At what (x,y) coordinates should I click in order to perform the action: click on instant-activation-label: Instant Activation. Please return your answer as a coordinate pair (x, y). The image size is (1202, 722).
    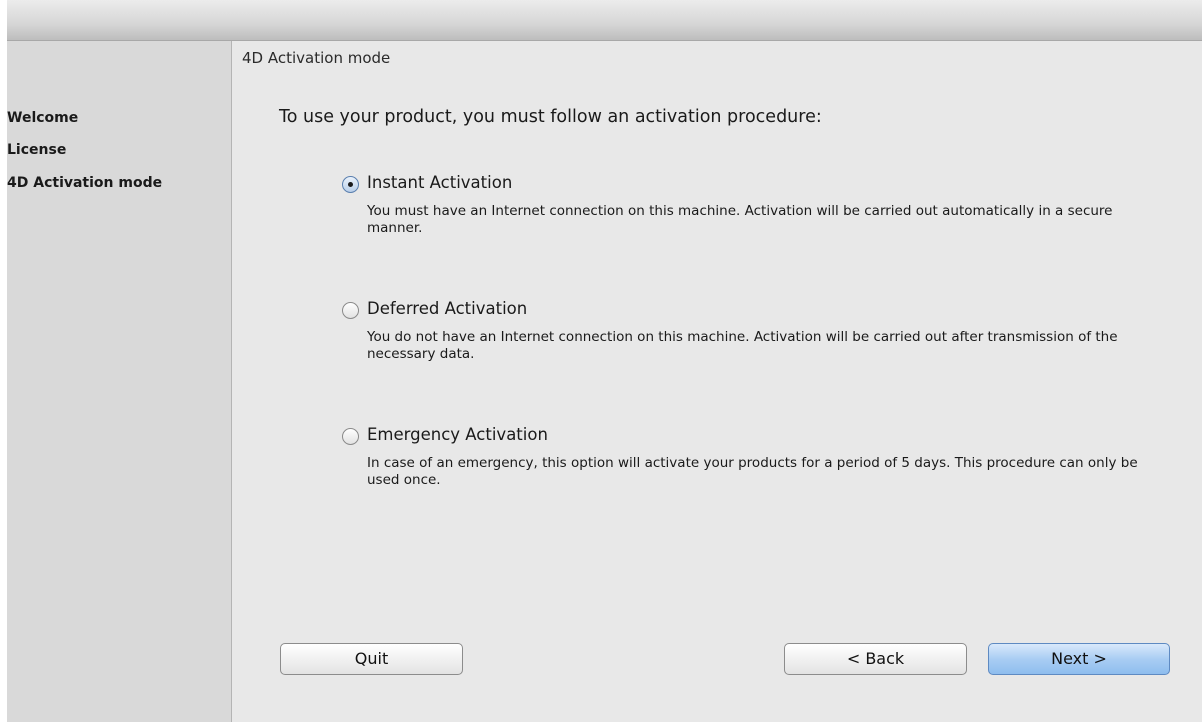
    Looking at the image, I should click on (439, 182).